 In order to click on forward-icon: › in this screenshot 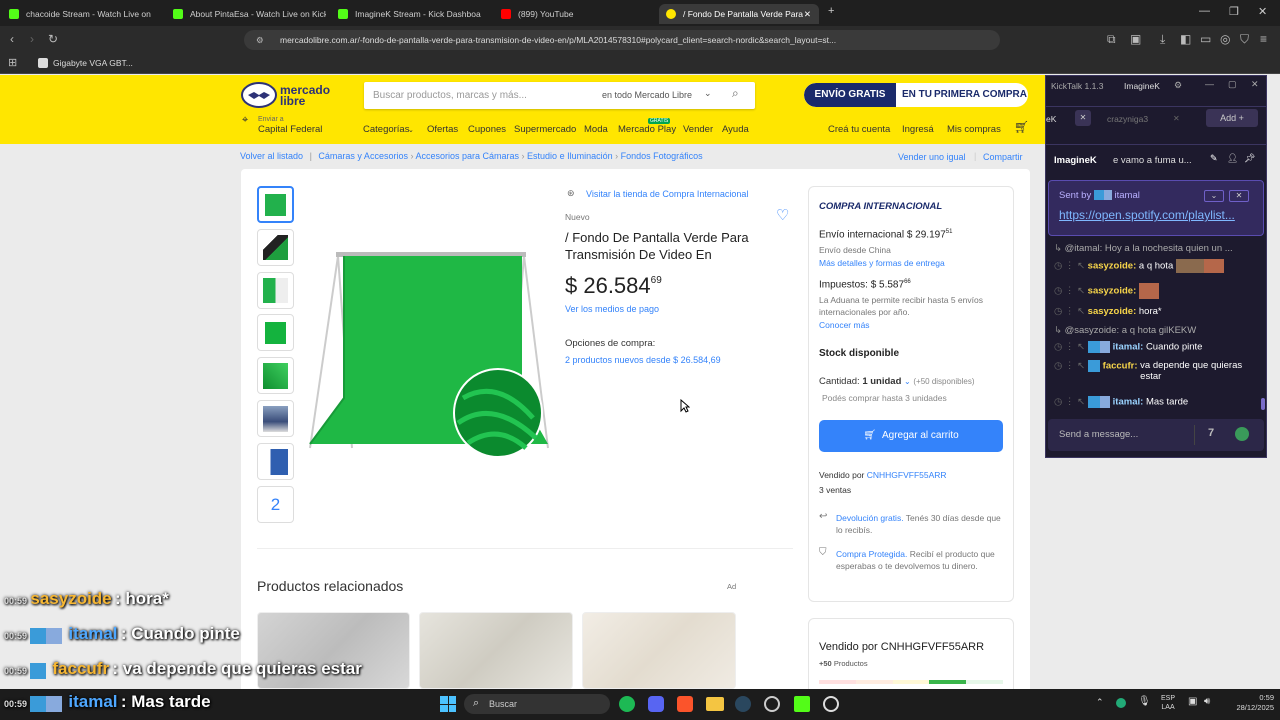, I will do `click(32, 39)`.